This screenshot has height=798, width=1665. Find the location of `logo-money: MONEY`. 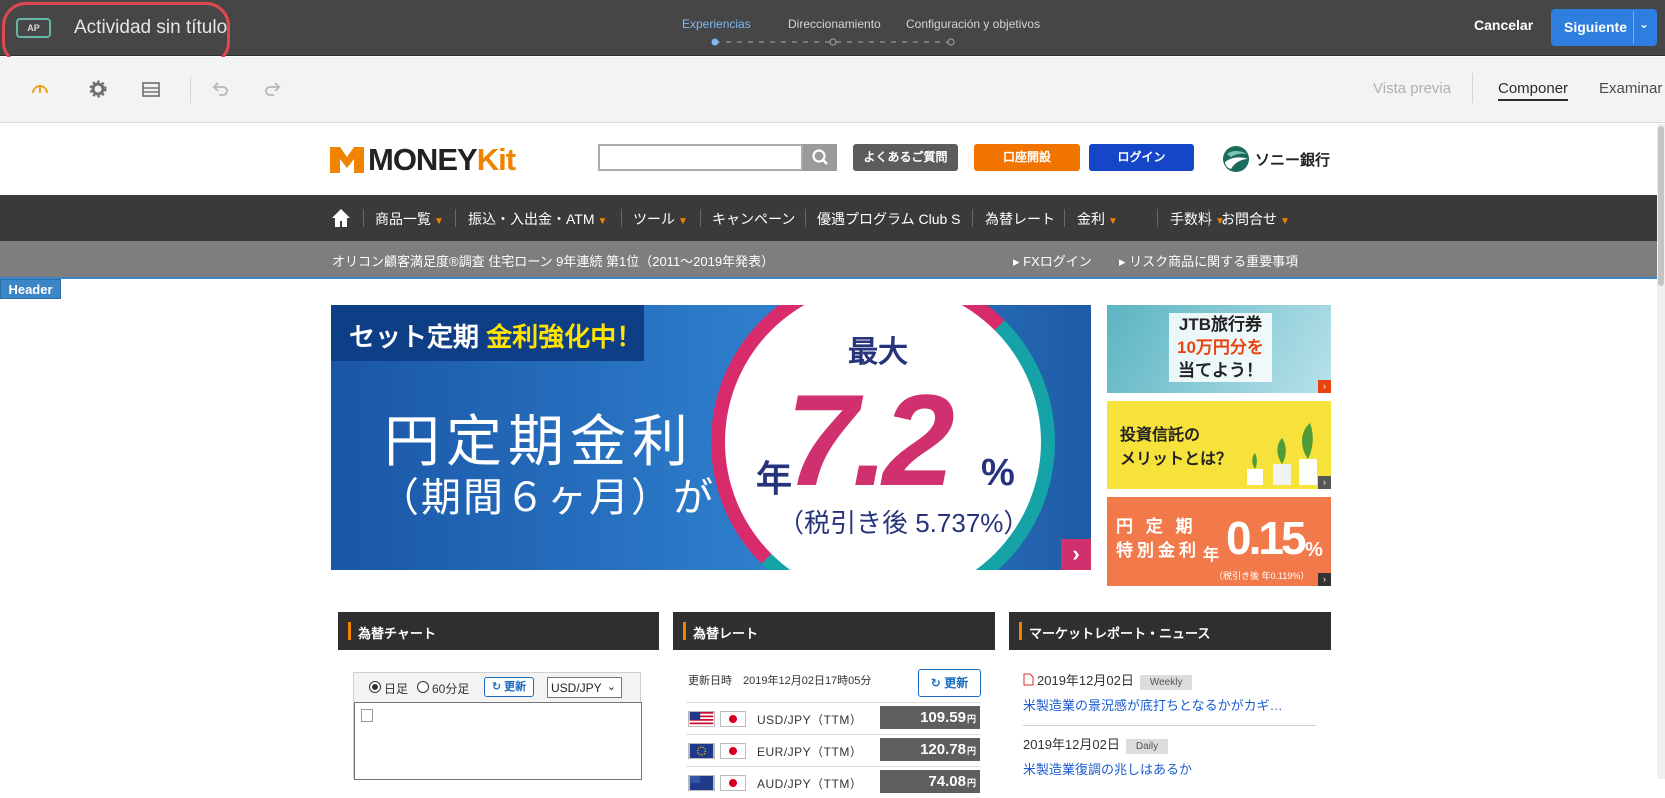

logo-money: MONEY is located at coordinates (423, 159).